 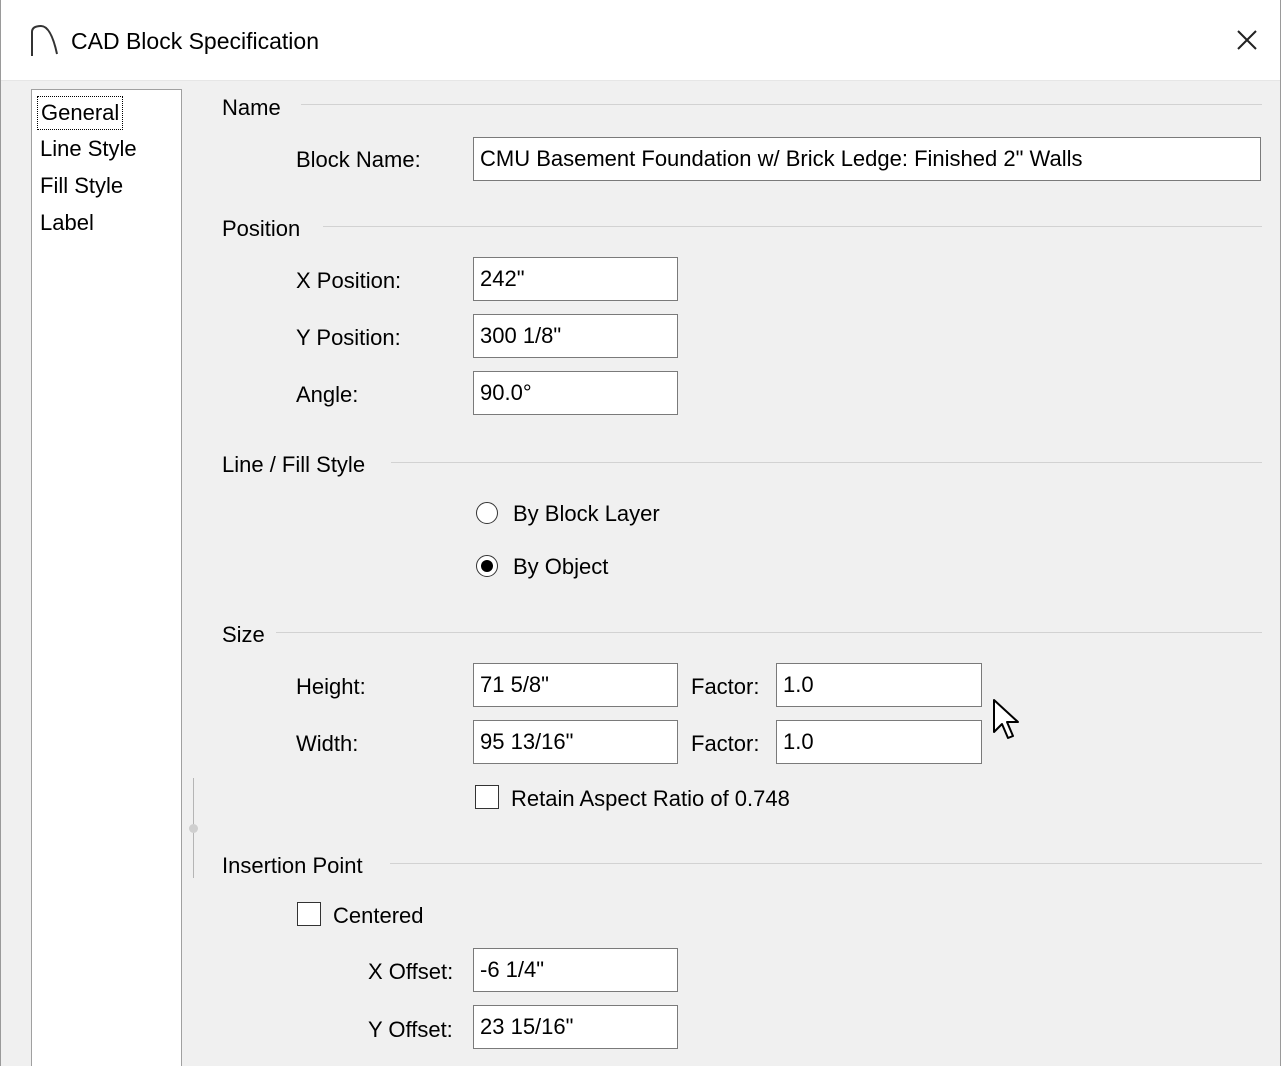 I want to click on height-factor-label: Factor:, so click(x=725, y=686).